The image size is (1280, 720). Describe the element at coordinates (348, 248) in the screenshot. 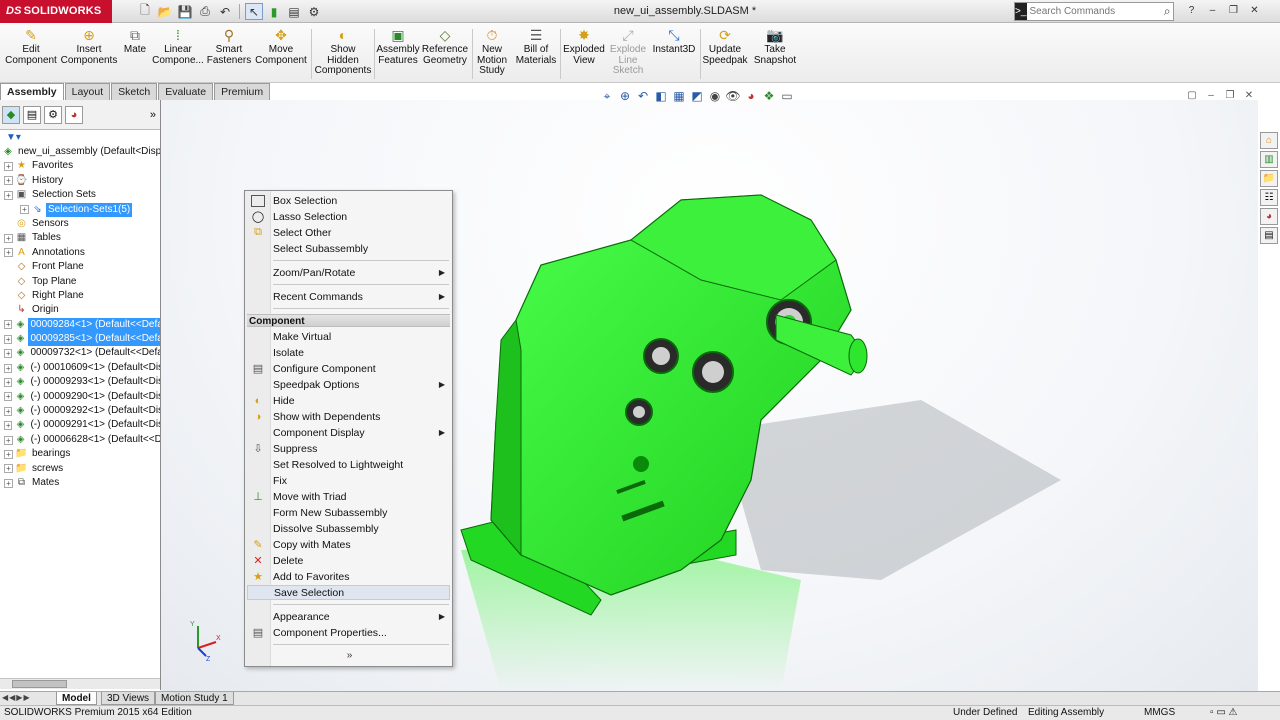

I see `menu-item-select-subassembly: Select Subassembly` at that location.